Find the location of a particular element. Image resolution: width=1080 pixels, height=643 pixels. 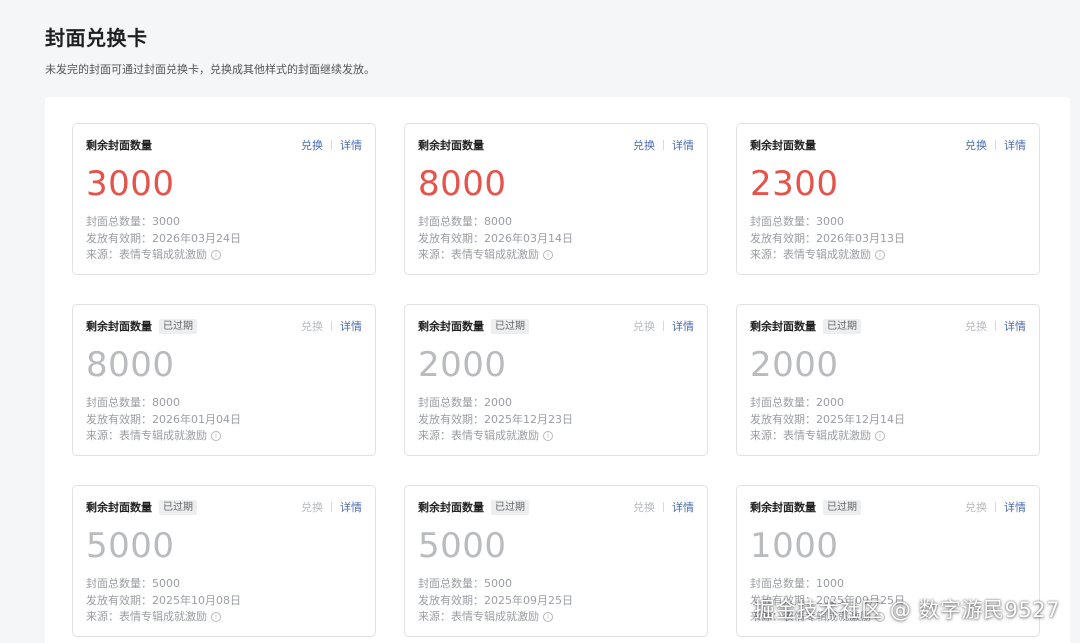

total-count-value: 3000 is located at coordinates (166, 221).